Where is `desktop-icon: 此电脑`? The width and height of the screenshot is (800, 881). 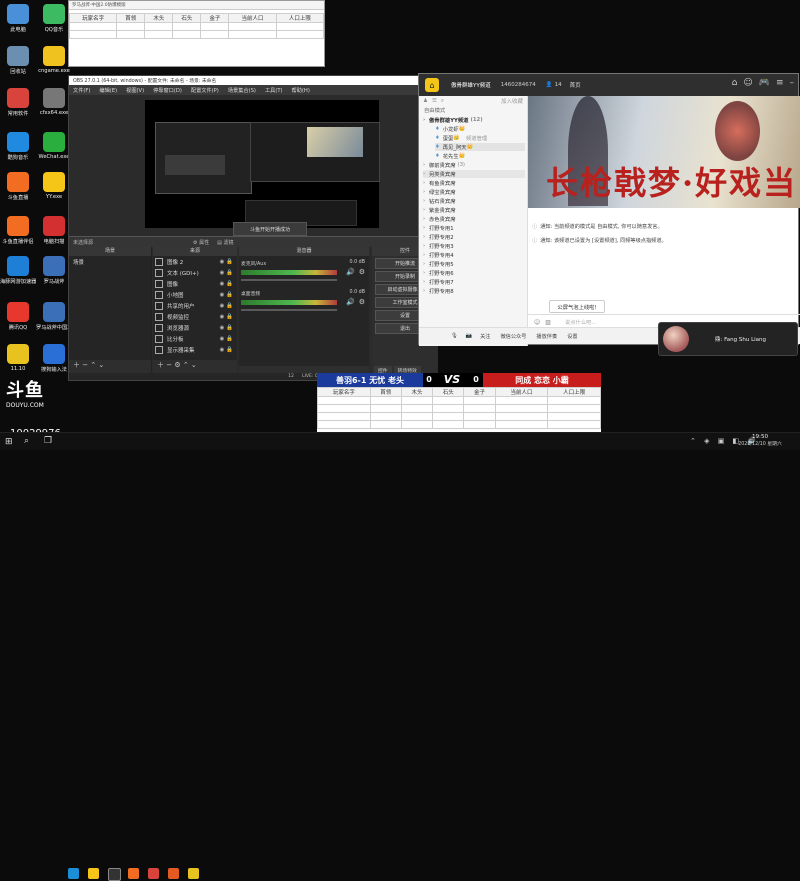 desktop-icon: 此电脑 is located at coordinates (18, 22).